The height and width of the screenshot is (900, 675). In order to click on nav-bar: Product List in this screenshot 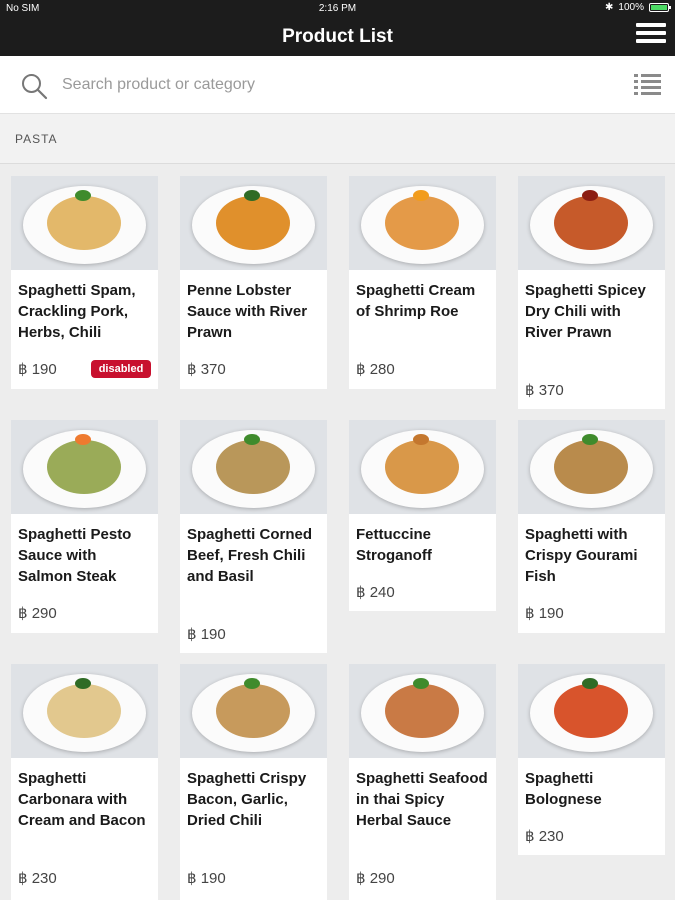, I will do `click(337, 37)`.